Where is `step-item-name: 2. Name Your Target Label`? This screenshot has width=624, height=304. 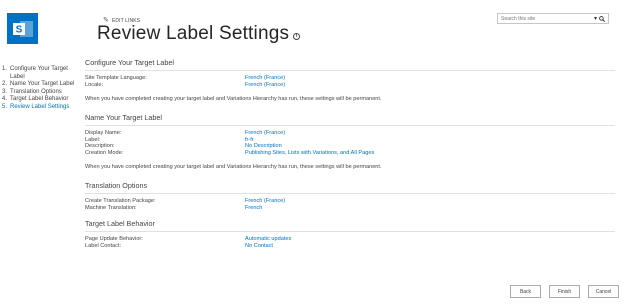 step-item-name: 2. Name Your Target Label is located at coordinates (42, 85).